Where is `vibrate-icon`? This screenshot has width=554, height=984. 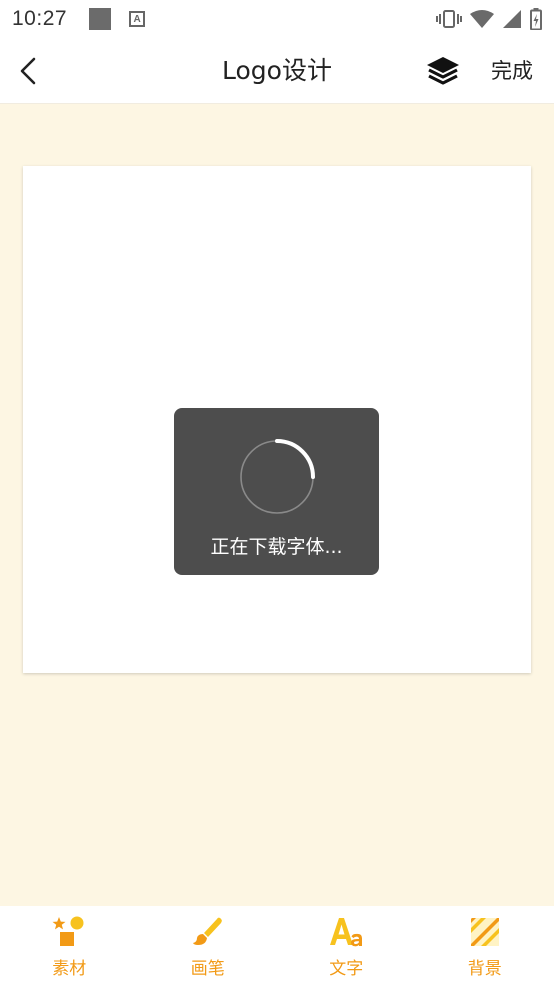
vibrate-icon is located at coordinates (449, 19).